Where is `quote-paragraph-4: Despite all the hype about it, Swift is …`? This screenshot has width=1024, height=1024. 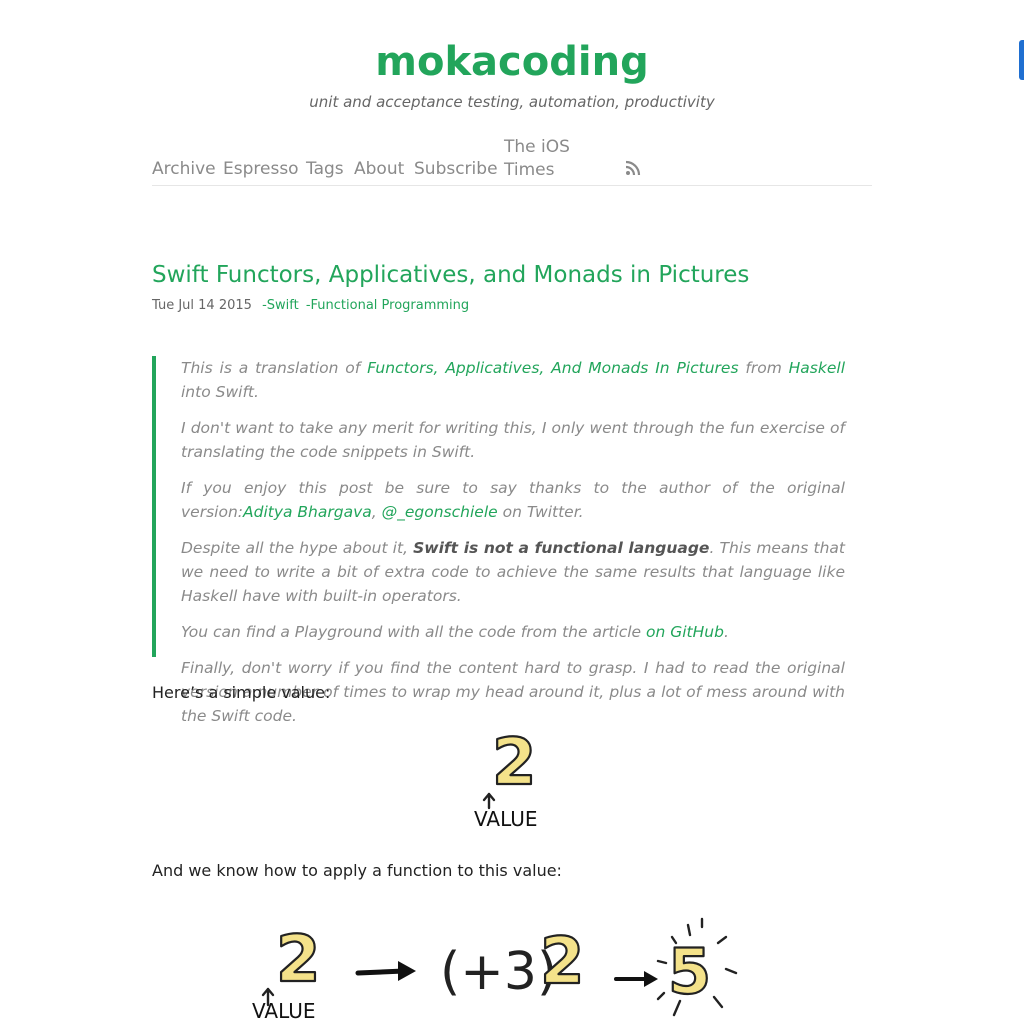 quote-paragraph-4: Despite all the hype about it, Swift is … is located at coordinates (513, 572).